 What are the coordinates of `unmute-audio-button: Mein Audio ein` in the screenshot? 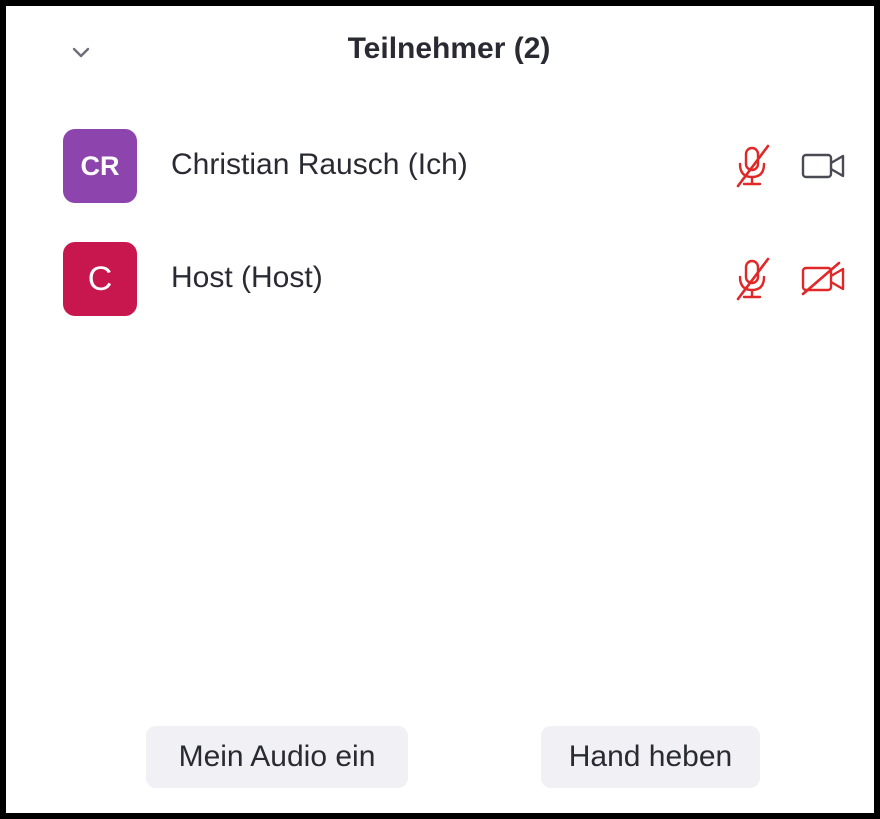 It's located at (277, 757).